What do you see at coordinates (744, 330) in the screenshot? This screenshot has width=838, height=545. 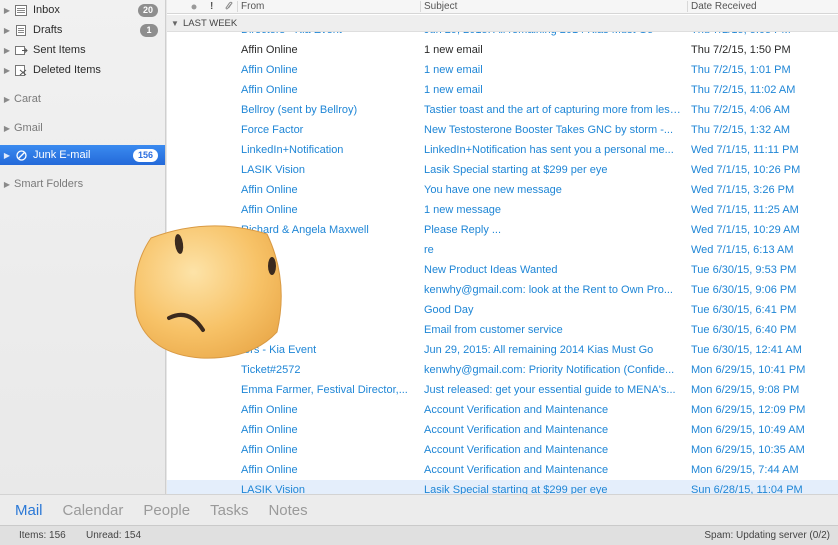 I see `message-date: Tue 6/30/15, 6:40 PM` at bounding box center [744, 330].